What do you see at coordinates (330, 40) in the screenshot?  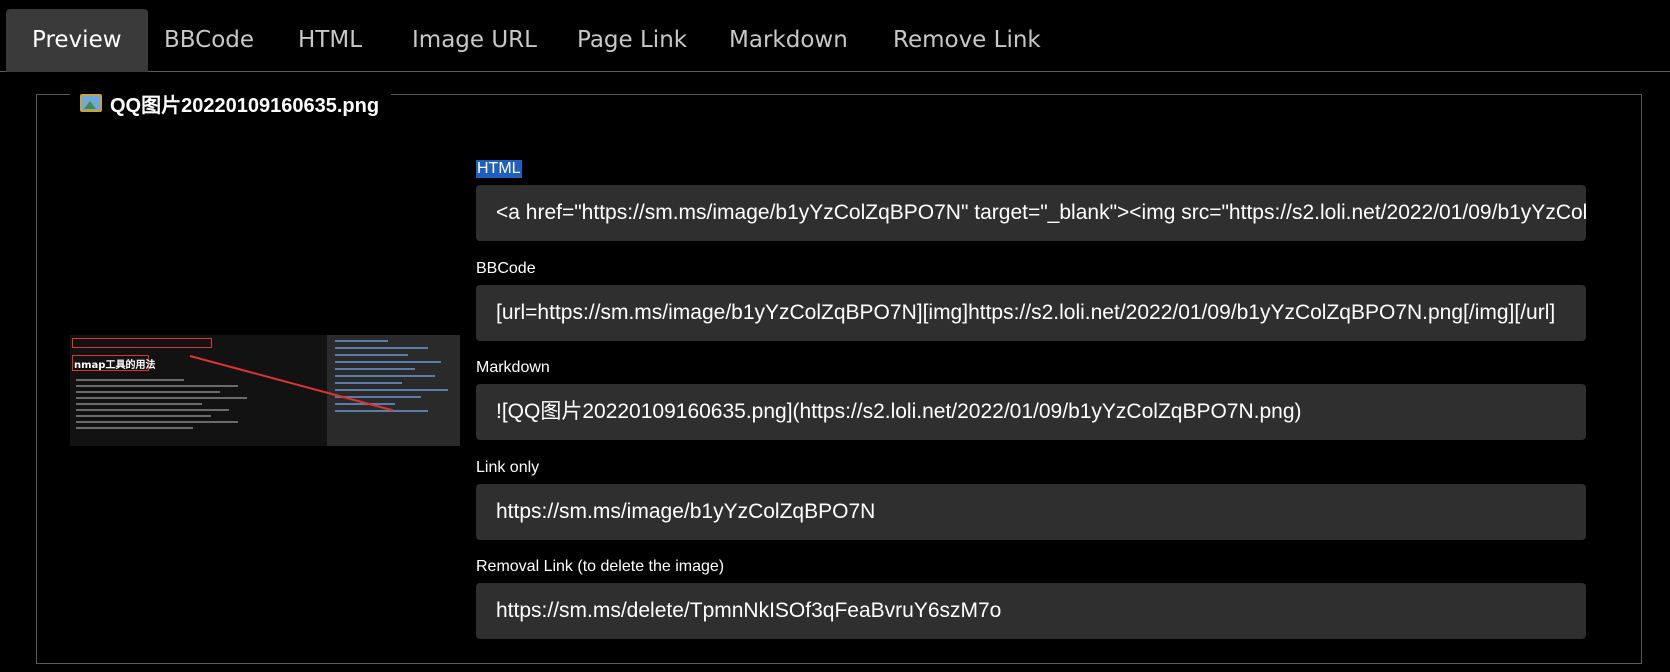 I see `tab-html: HTML` at bounding box center [330, 40].